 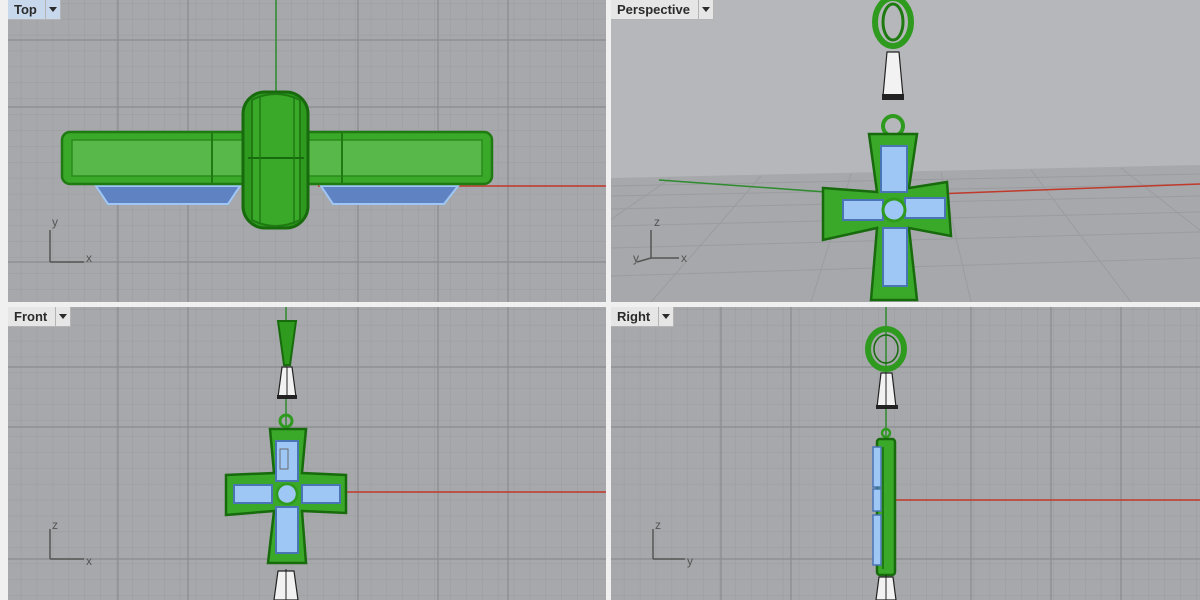 I want to click on viewport-label: Front, so click(x=31, y=316).